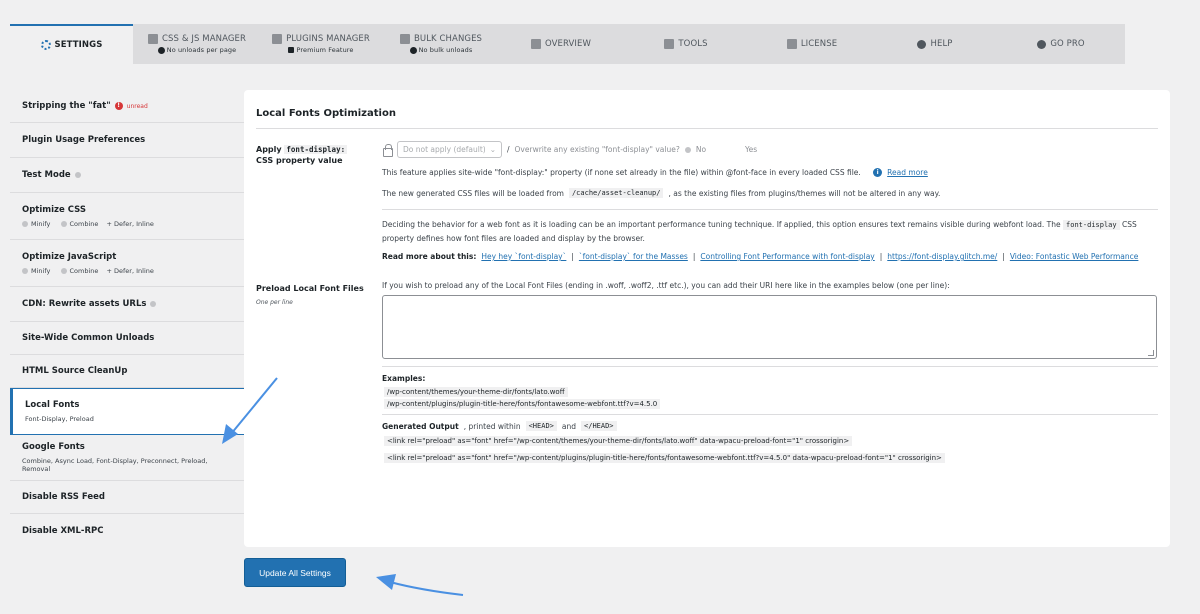  Describe the element at coordinates (523, 256) in the screenshot. I see `link-hey-hey-font-display: Hey hey `font-display`` at that location.